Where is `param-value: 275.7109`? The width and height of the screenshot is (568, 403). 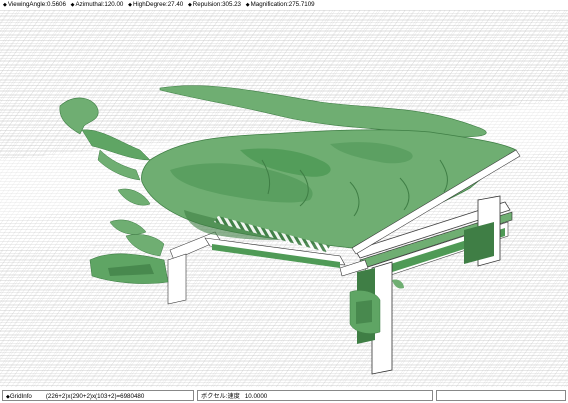 param-value: 275.7109 is located at coordinates (301, 4).